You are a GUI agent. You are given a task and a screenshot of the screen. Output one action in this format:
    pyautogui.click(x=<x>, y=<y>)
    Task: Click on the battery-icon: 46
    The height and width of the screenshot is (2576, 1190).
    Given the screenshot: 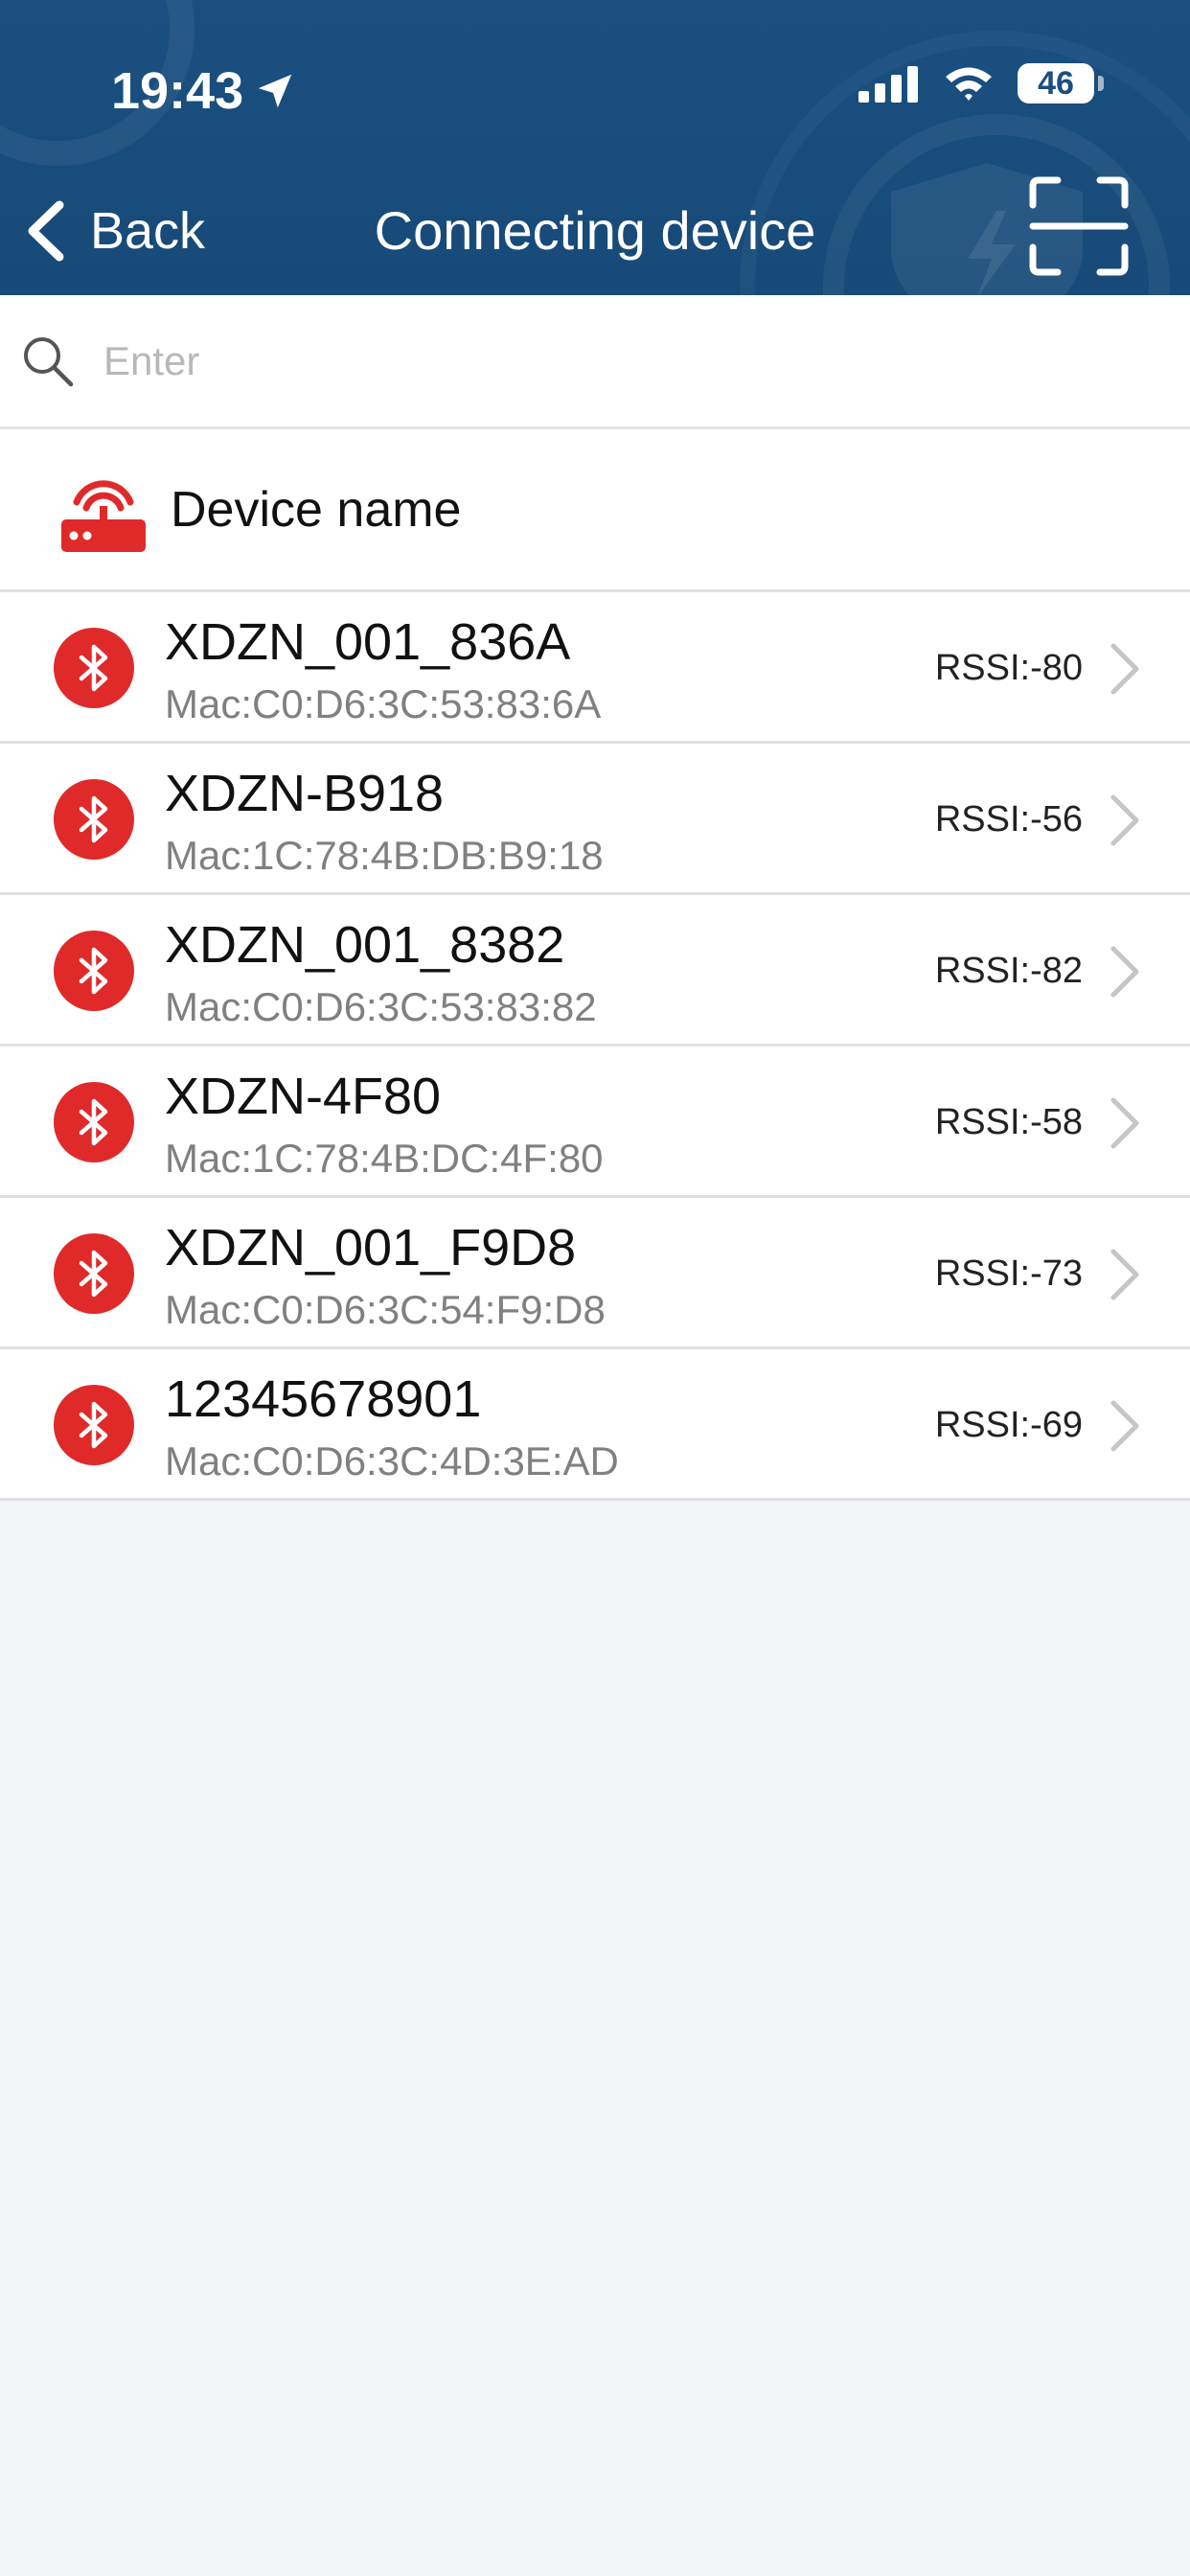 What is the action you would take?
    pyautogui.click(x=1061, y=83)
    